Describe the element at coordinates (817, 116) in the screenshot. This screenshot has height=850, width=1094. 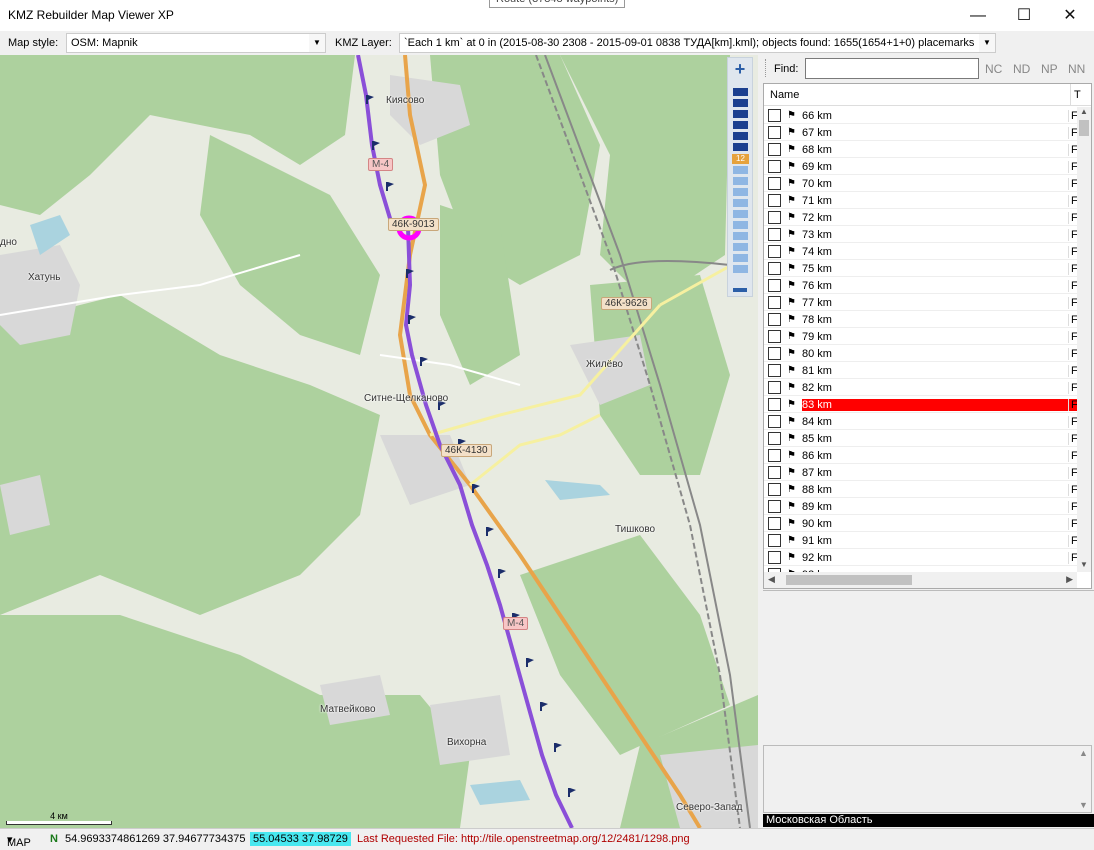
I see `list-item-label: 66 km` at that location.